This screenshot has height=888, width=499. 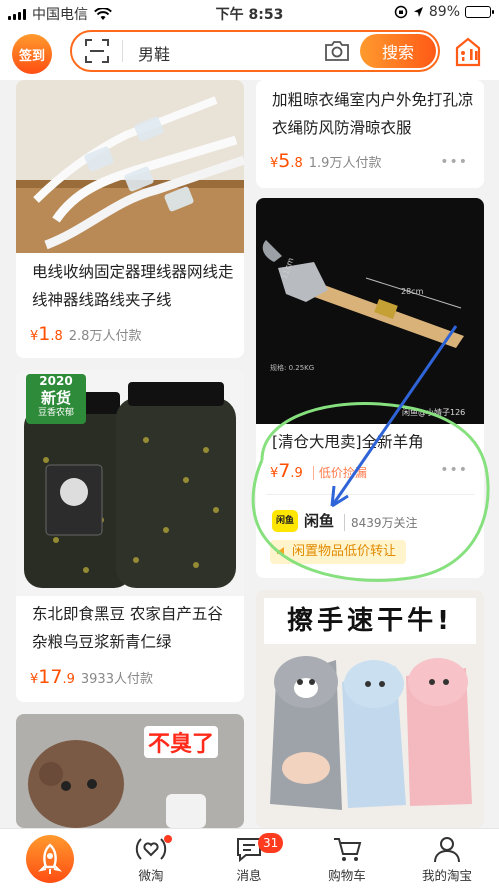 What do you see at coordinates (348, 849) in the screenshot?
I see `shopping-cart-icon` at bounding box center [348, 849].